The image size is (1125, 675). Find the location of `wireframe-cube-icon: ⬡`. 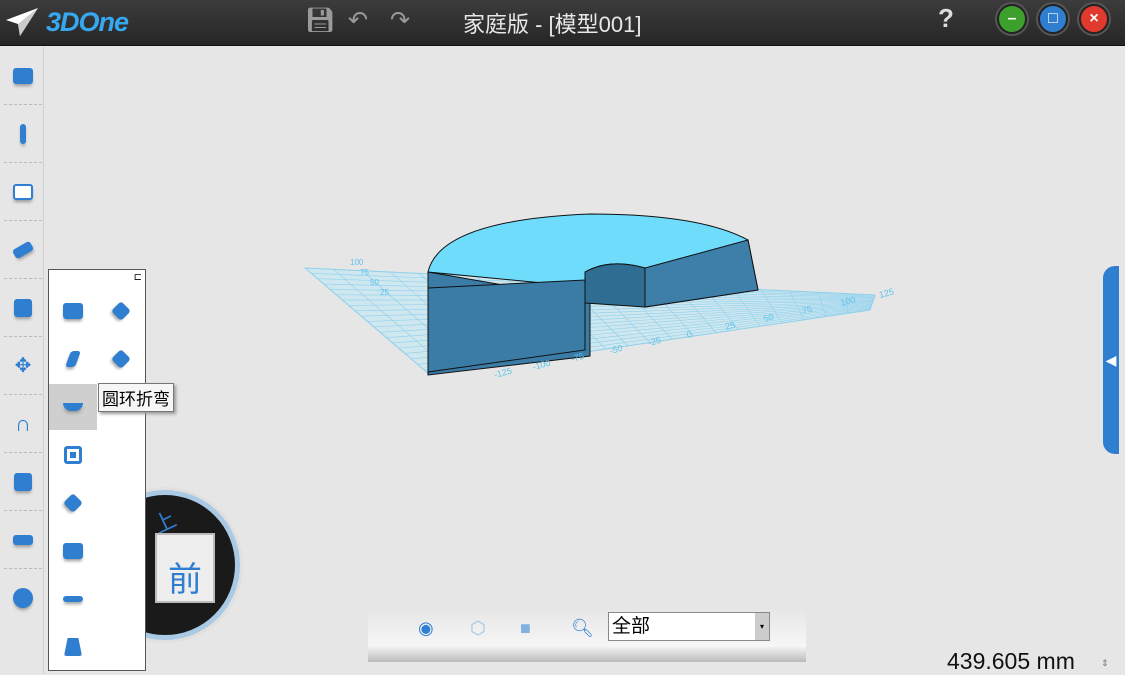

wireframe-cube-icon: ⬡ is located at coordinates (478, 628).